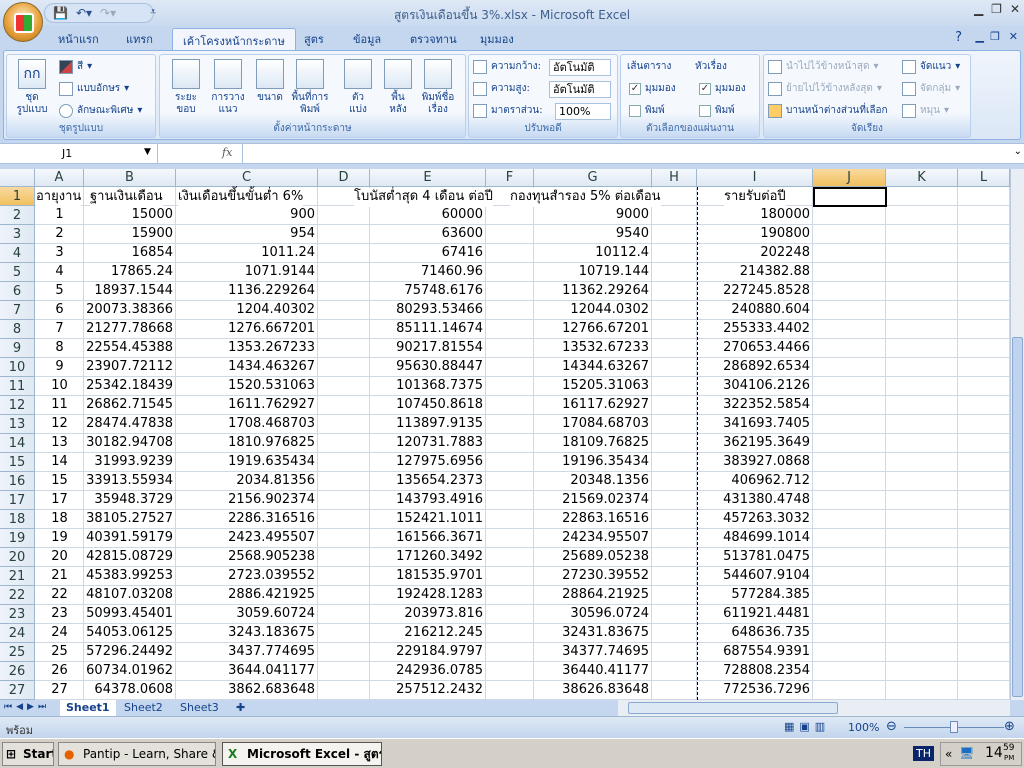  I want to click on column-header-A: A, so click(59, 178).